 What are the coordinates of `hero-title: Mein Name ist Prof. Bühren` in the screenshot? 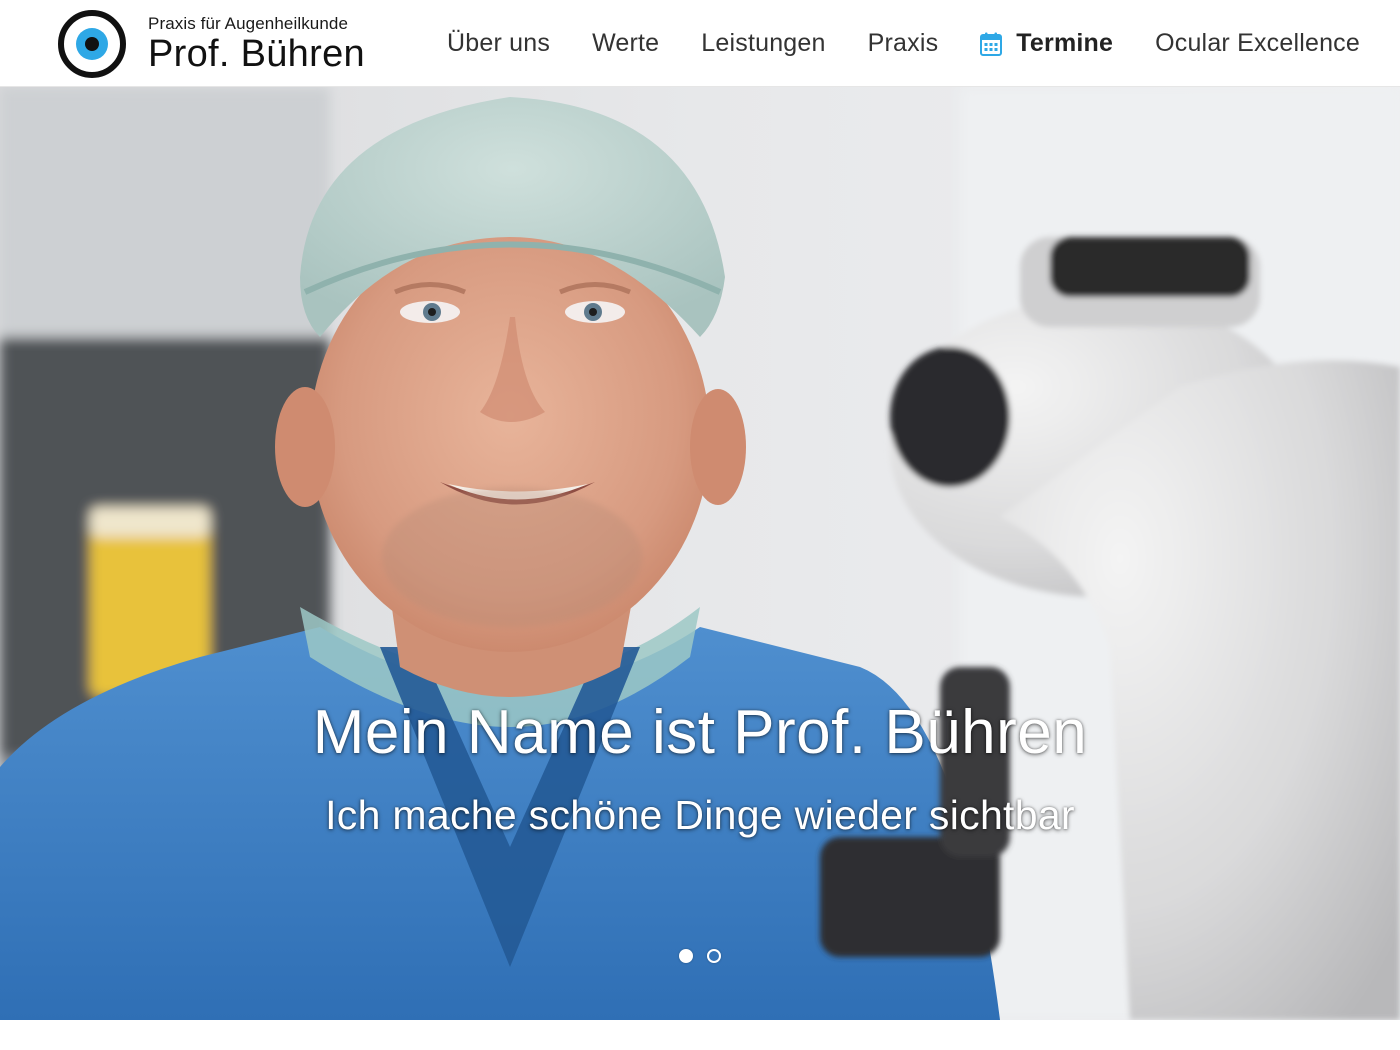 It's located at (700, 732).